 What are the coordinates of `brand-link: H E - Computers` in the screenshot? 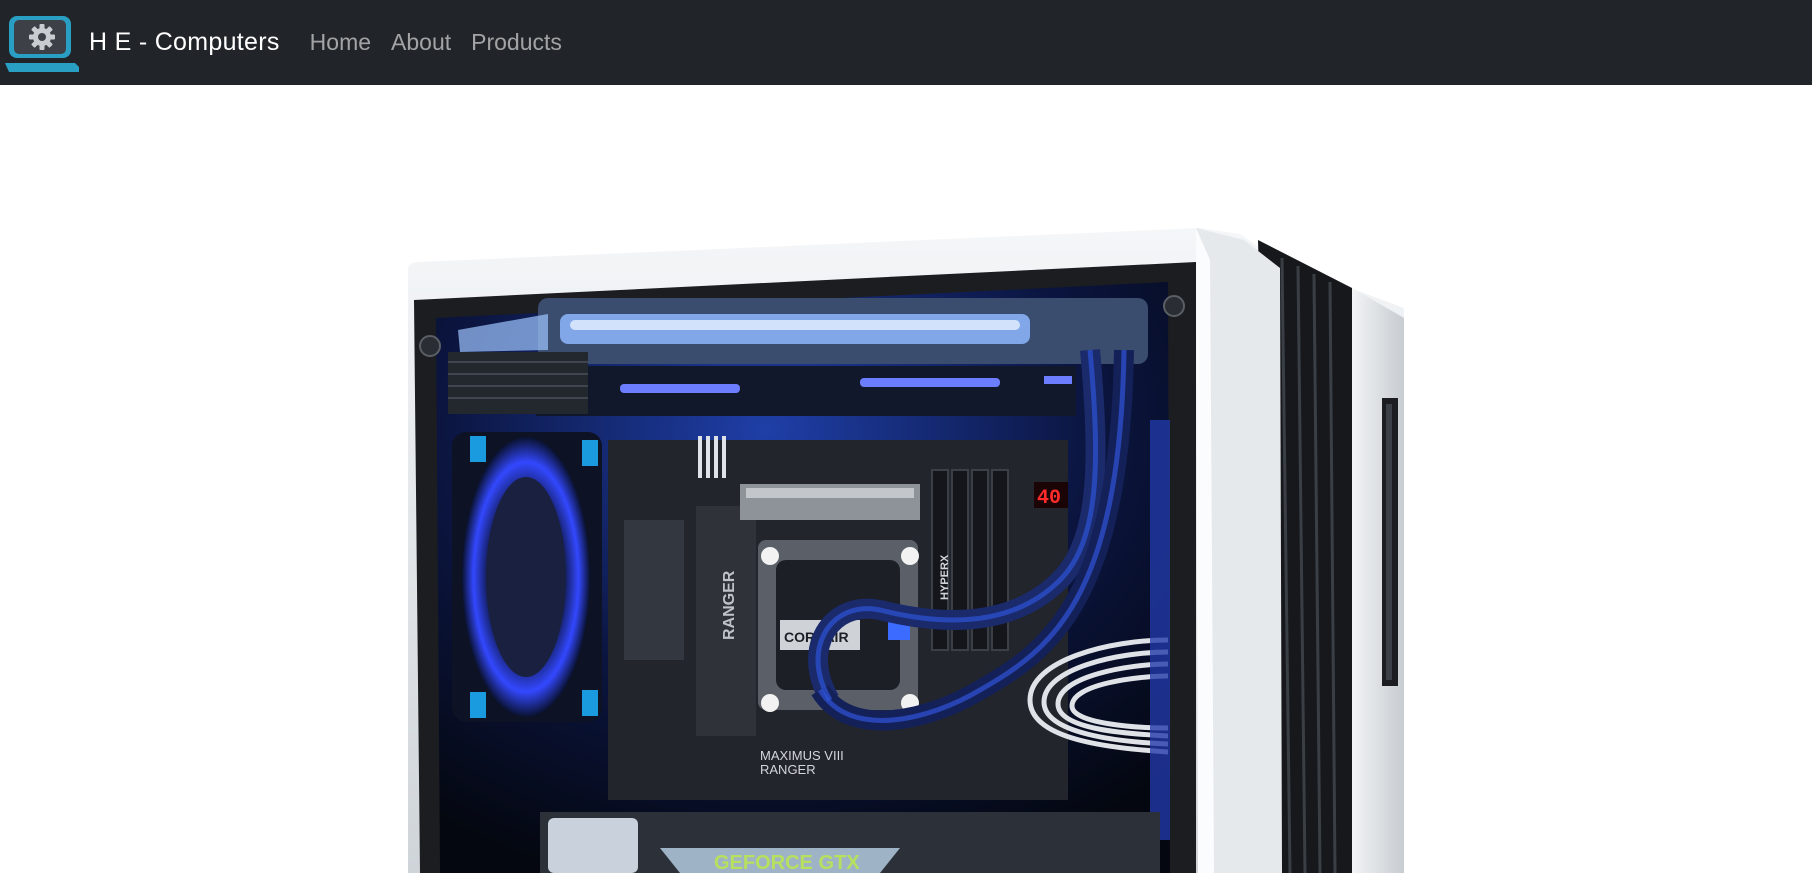 It's located at (140, 42).